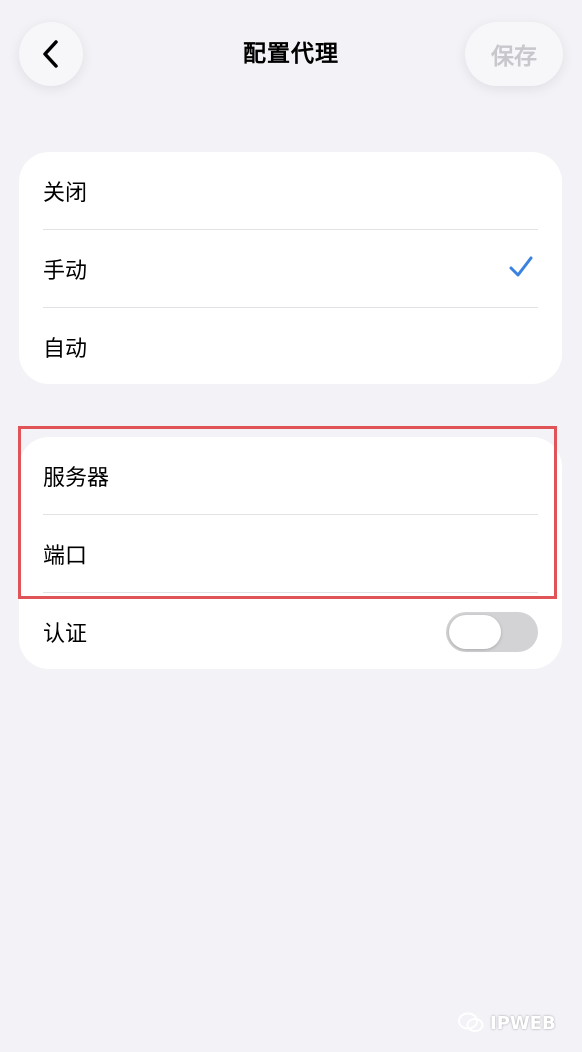  Describe the element at coordinates (523, 1023) in the screenshot. I see `watermark-text: IPWEB` at that location.